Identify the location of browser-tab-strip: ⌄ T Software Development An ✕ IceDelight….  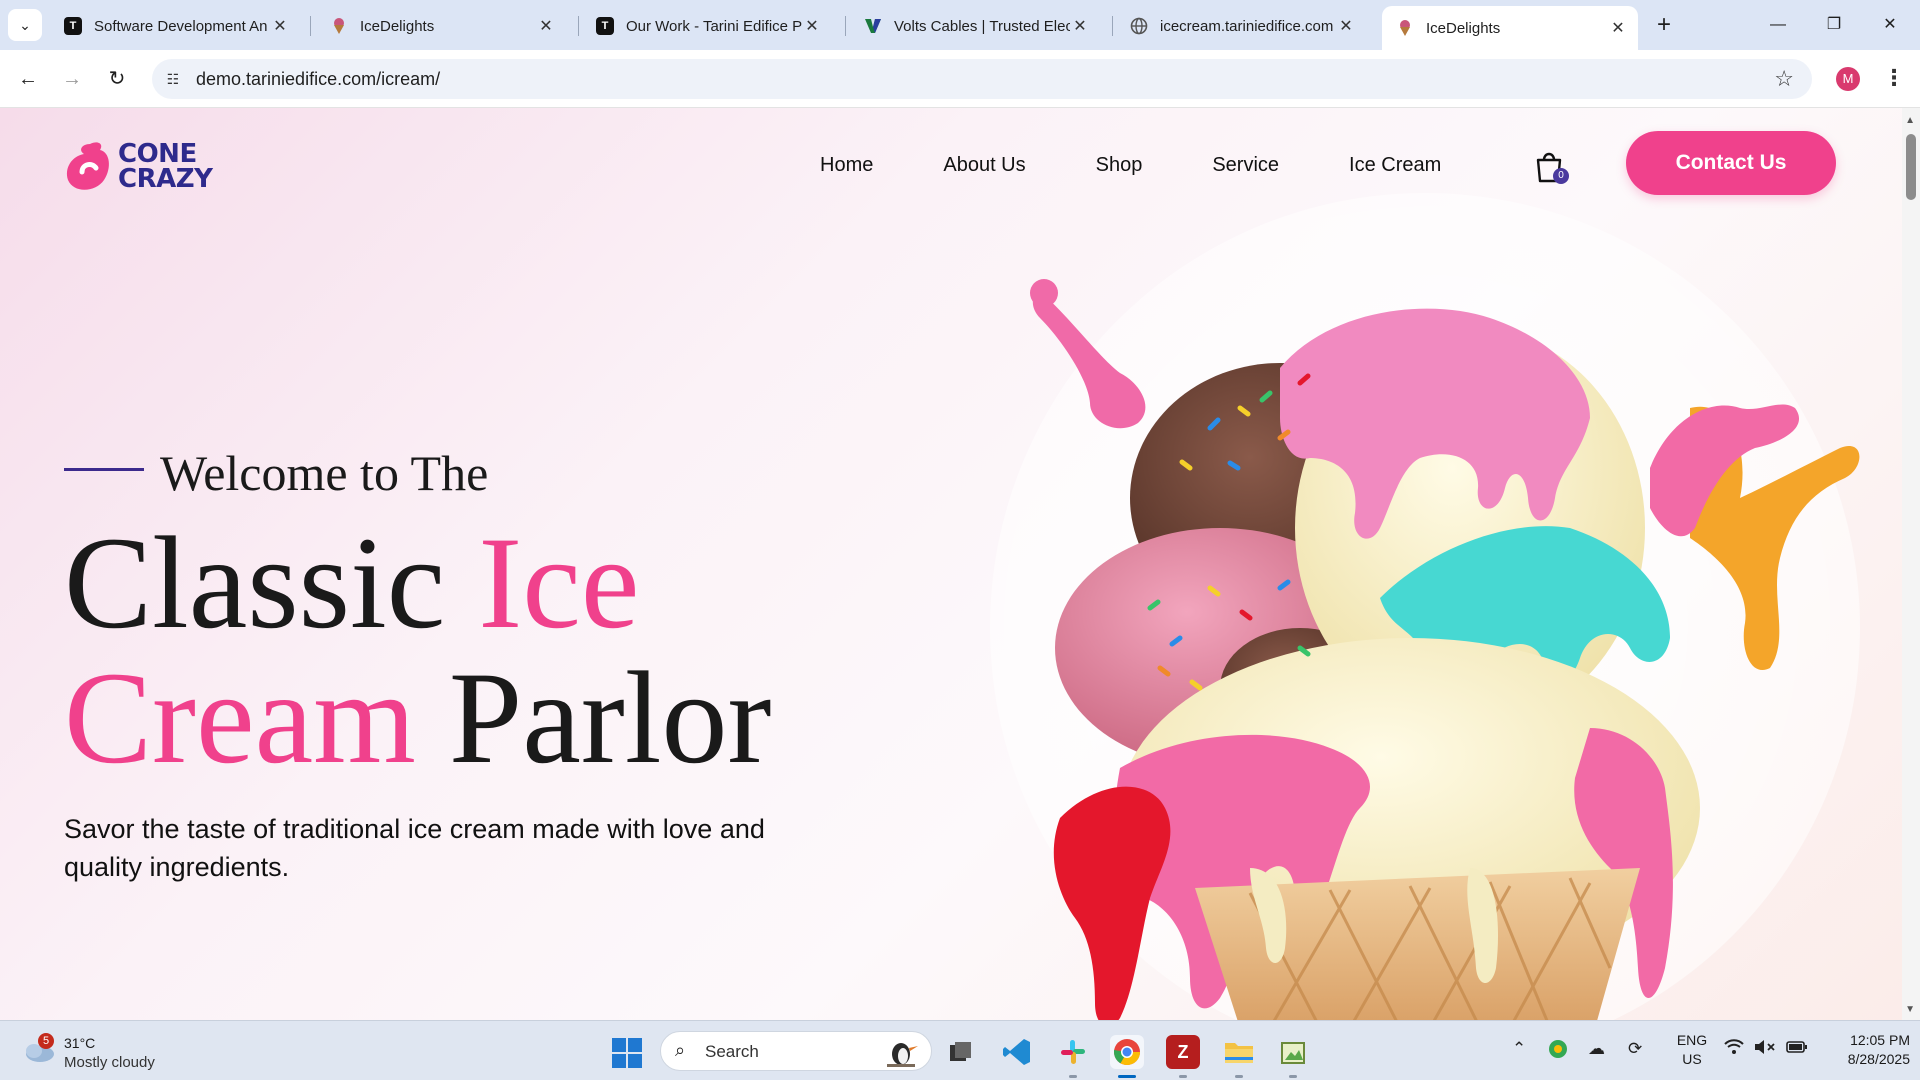
(960, 25).